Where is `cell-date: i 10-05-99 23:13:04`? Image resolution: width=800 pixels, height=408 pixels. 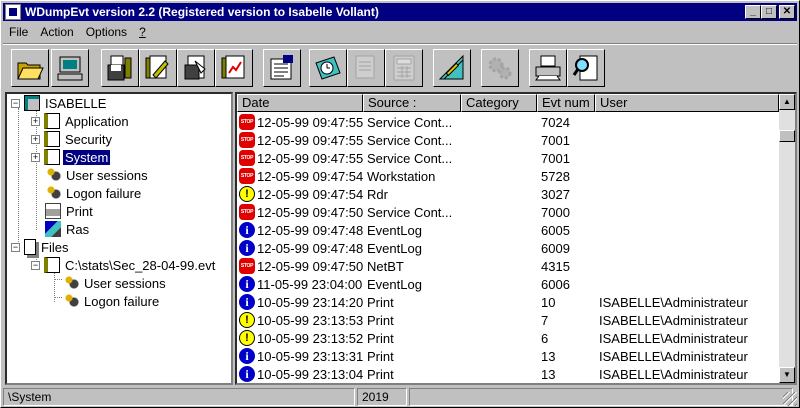
cell-date: i 10-05-99 23:13:04 is located at coordinates (300, 374).